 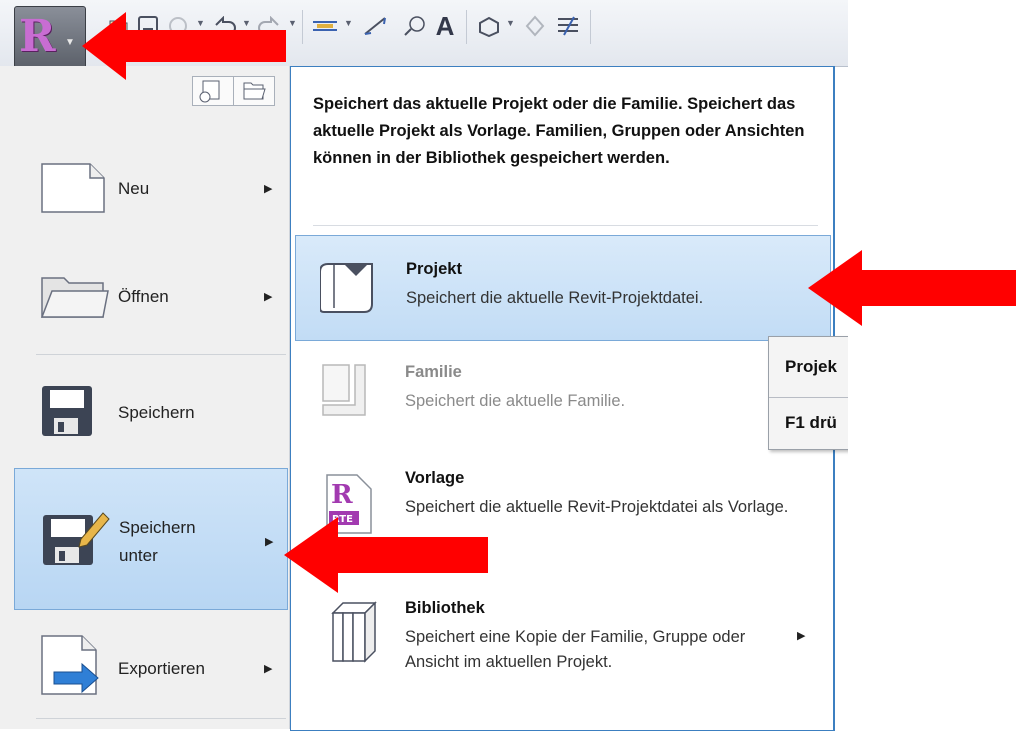 What do you see at coordinates (325, 26) in the screenshot?
I see `measure-icon` at bounding box center [325, 26].